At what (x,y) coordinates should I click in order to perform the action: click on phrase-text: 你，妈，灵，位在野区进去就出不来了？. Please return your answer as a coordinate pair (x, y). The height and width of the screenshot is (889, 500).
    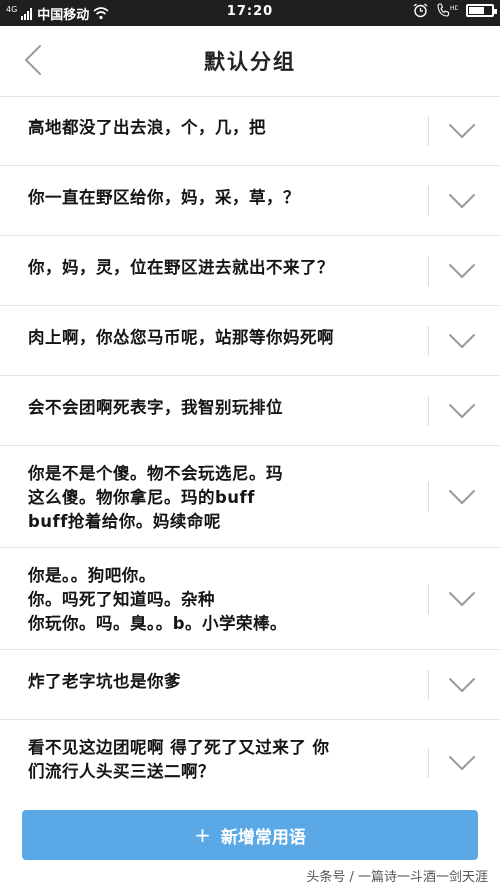
    Looking at the image, I should click on (181, 267).